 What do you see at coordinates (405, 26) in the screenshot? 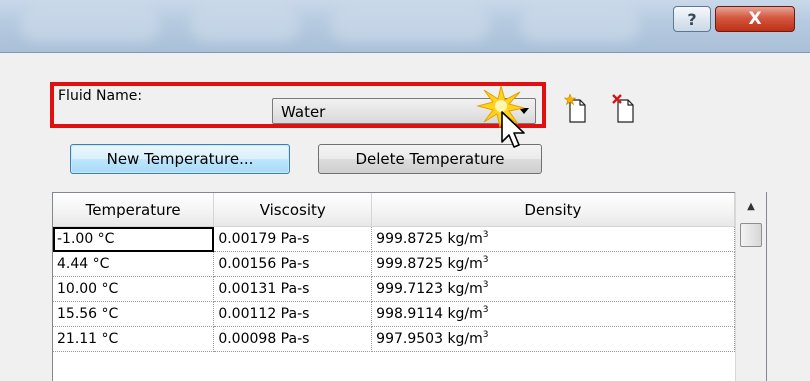
I see `title-bar: ? X` at bounding box center [405, 26].